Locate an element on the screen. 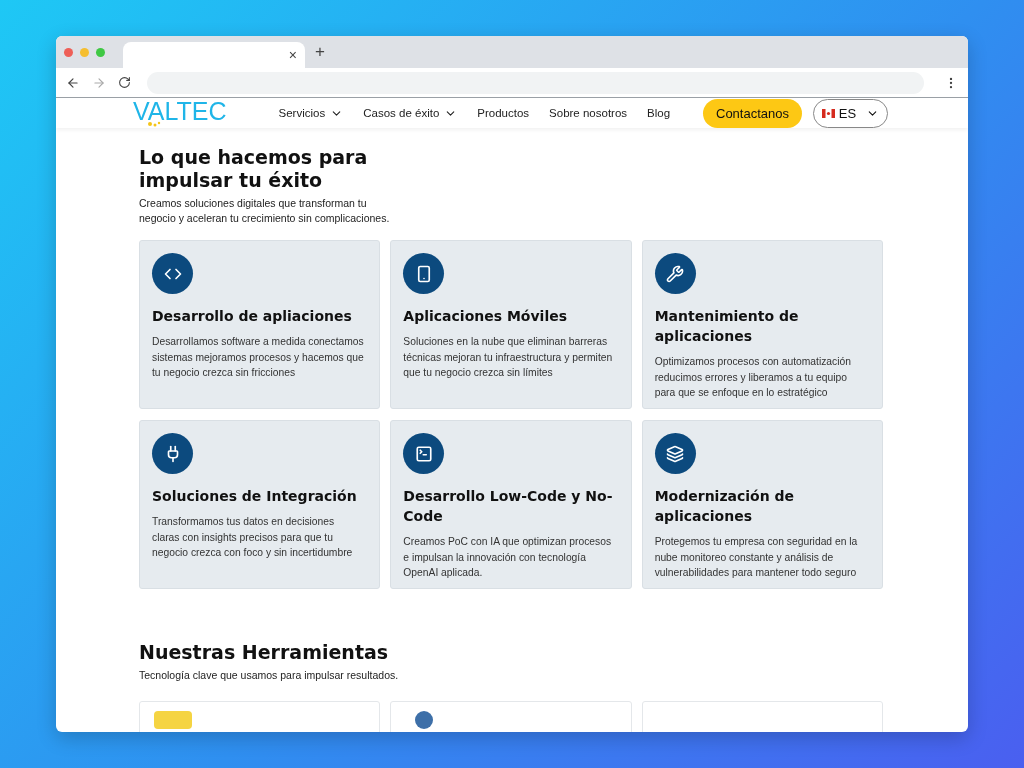 The height and width of the screenshot is (768, 1024). card-description: Transformamos tus datos en decisiones claras con insights precisos para que tu negocio crezca con foco y sin incertidumbre is located at coordinates (253, 537).